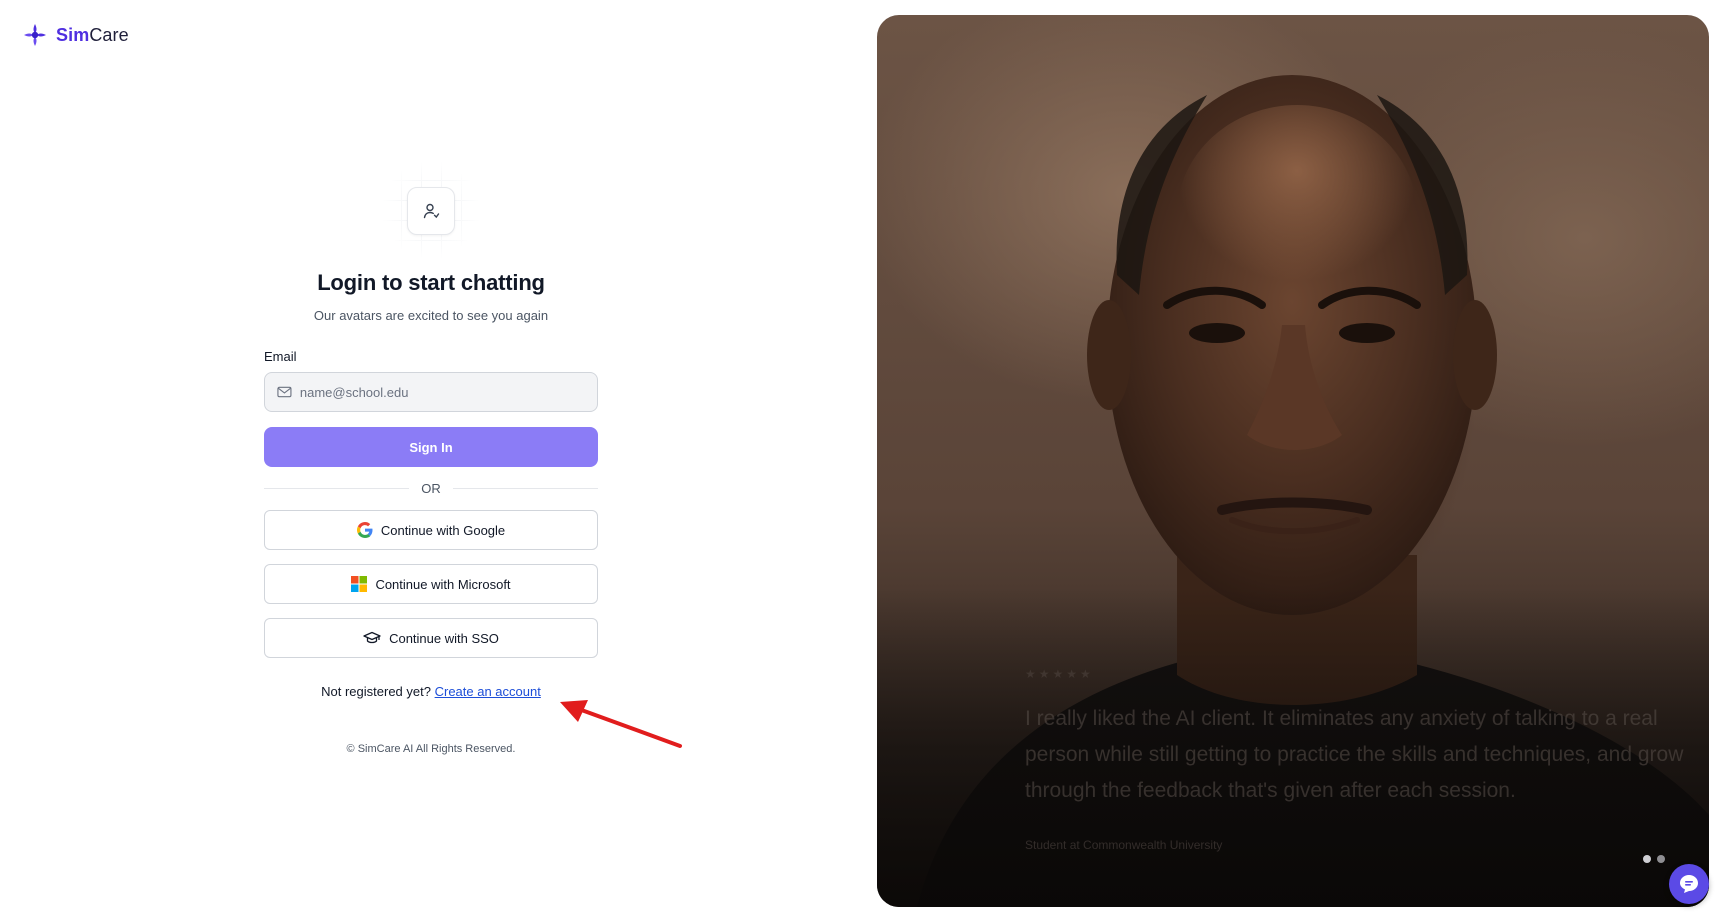 The height and width of the screenshot is (917, 1715). I want to click on brand-name-part1: Sim, so click(73, 34).